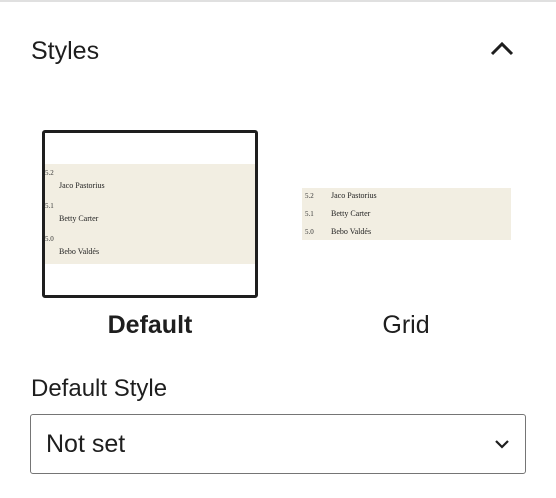 The height and width of the screenshot is (498, 556). Describe the element at coordinates (406, 325) in the screenshot. I see `style-label-grid: Grid` at that location.